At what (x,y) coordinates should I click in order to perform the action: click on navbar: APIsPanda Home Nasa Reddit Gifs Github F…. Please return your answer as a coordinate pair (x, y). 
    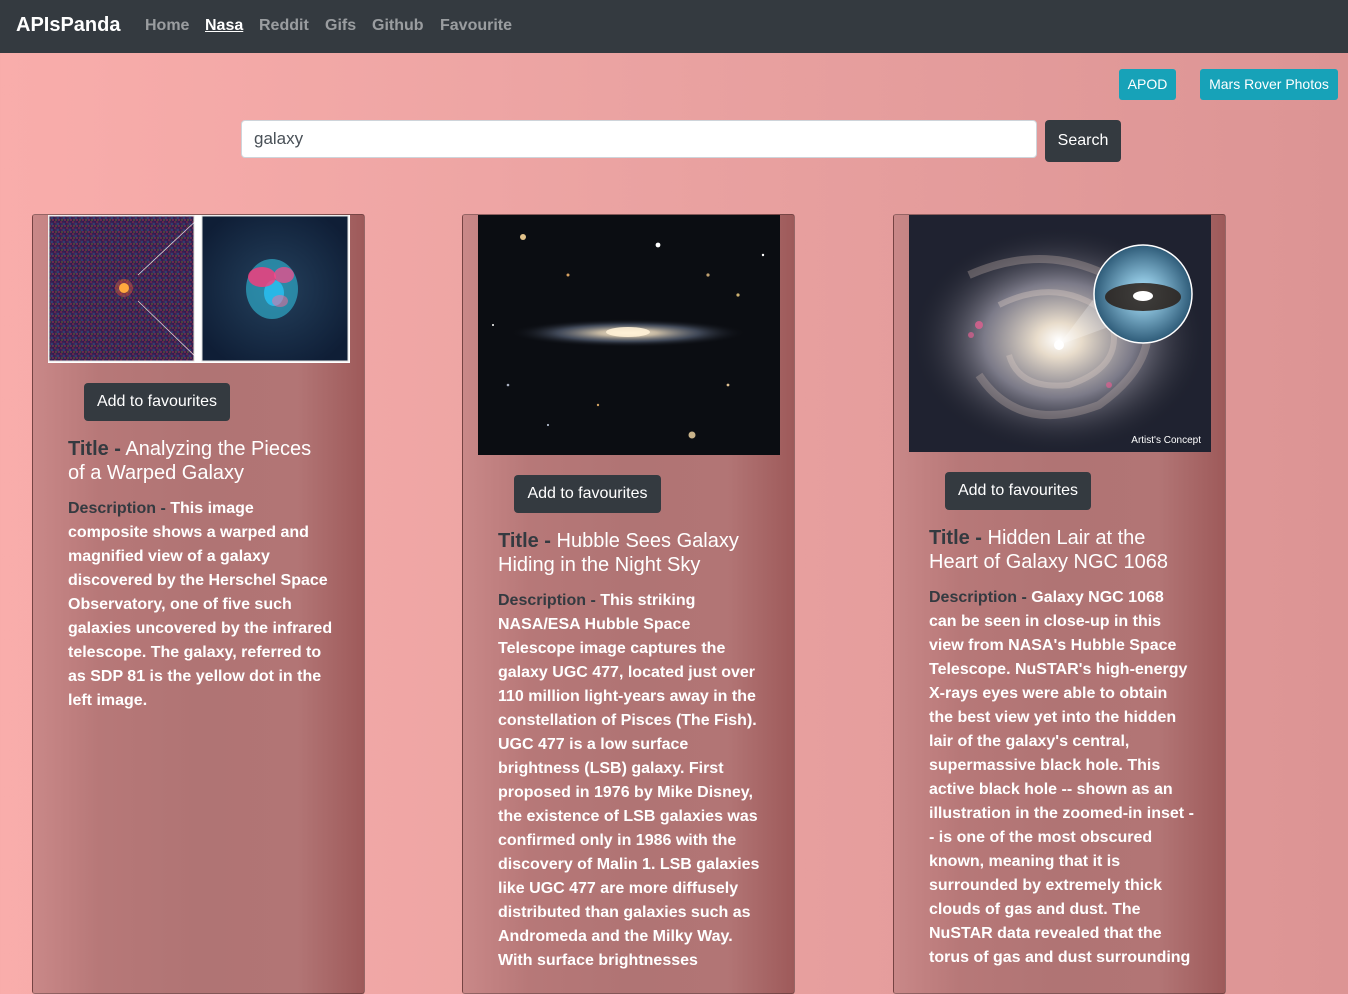
    Looking at the image, I should click on (674, 26).